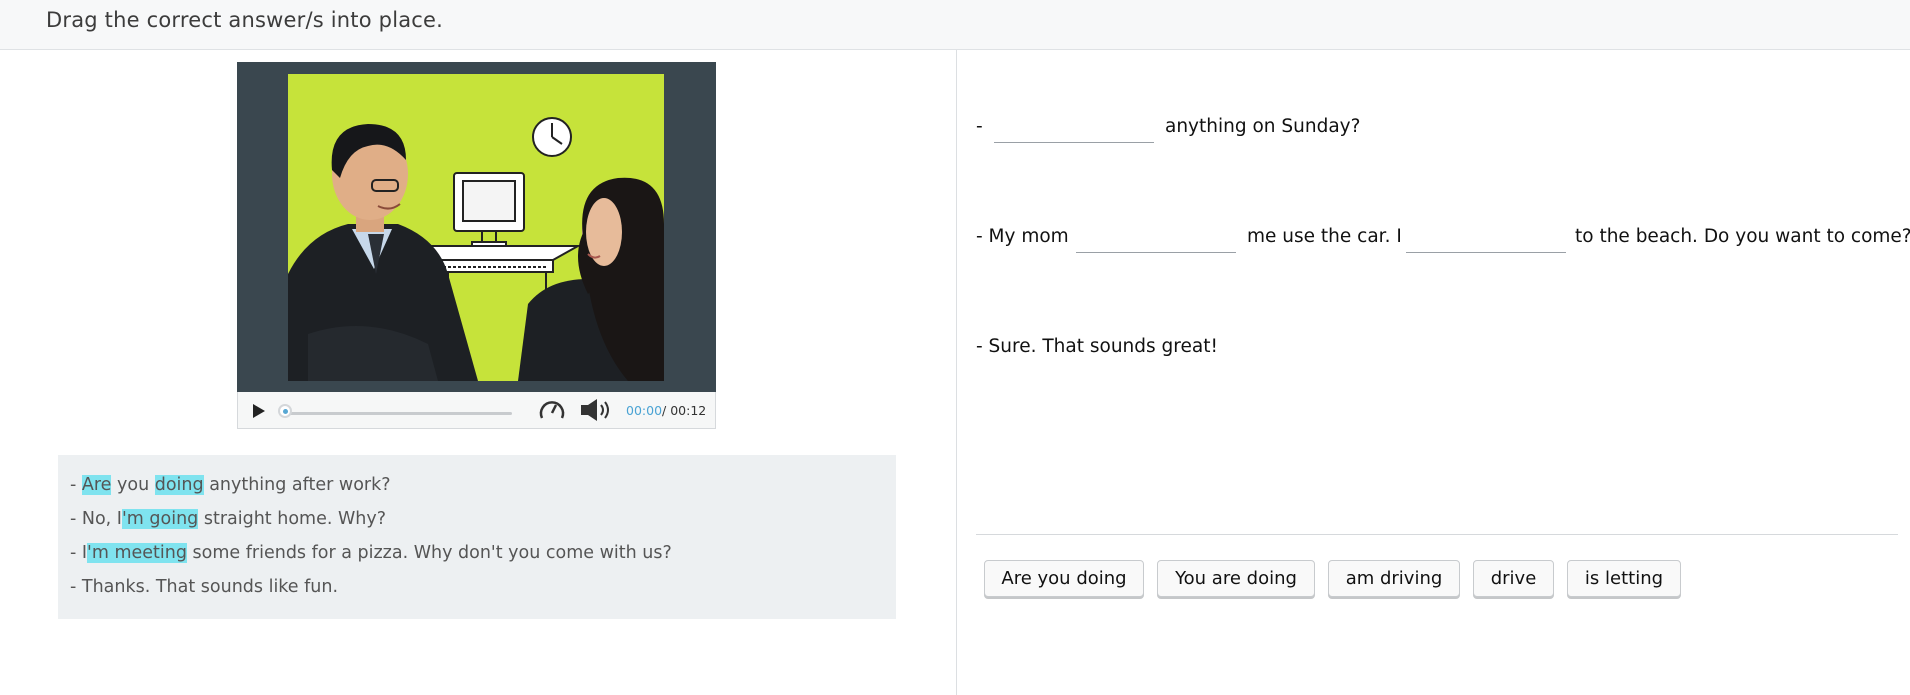  I want to click on answer-bank-divider, so click(1437, 534).